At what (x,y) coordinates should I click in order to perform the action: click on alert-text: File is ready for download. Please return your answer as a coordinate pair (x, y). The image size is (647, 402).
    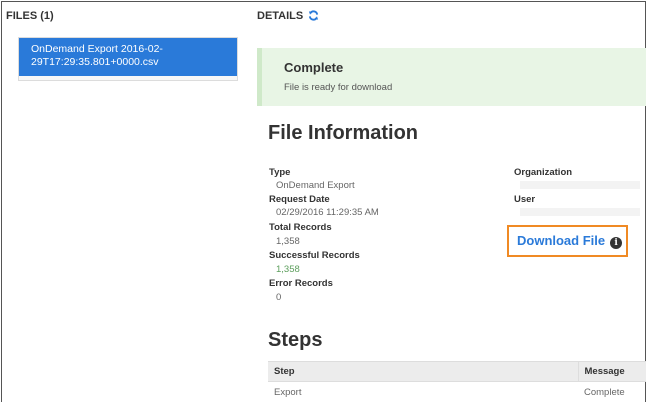
    Looking at the image, I should click on (338, 87).